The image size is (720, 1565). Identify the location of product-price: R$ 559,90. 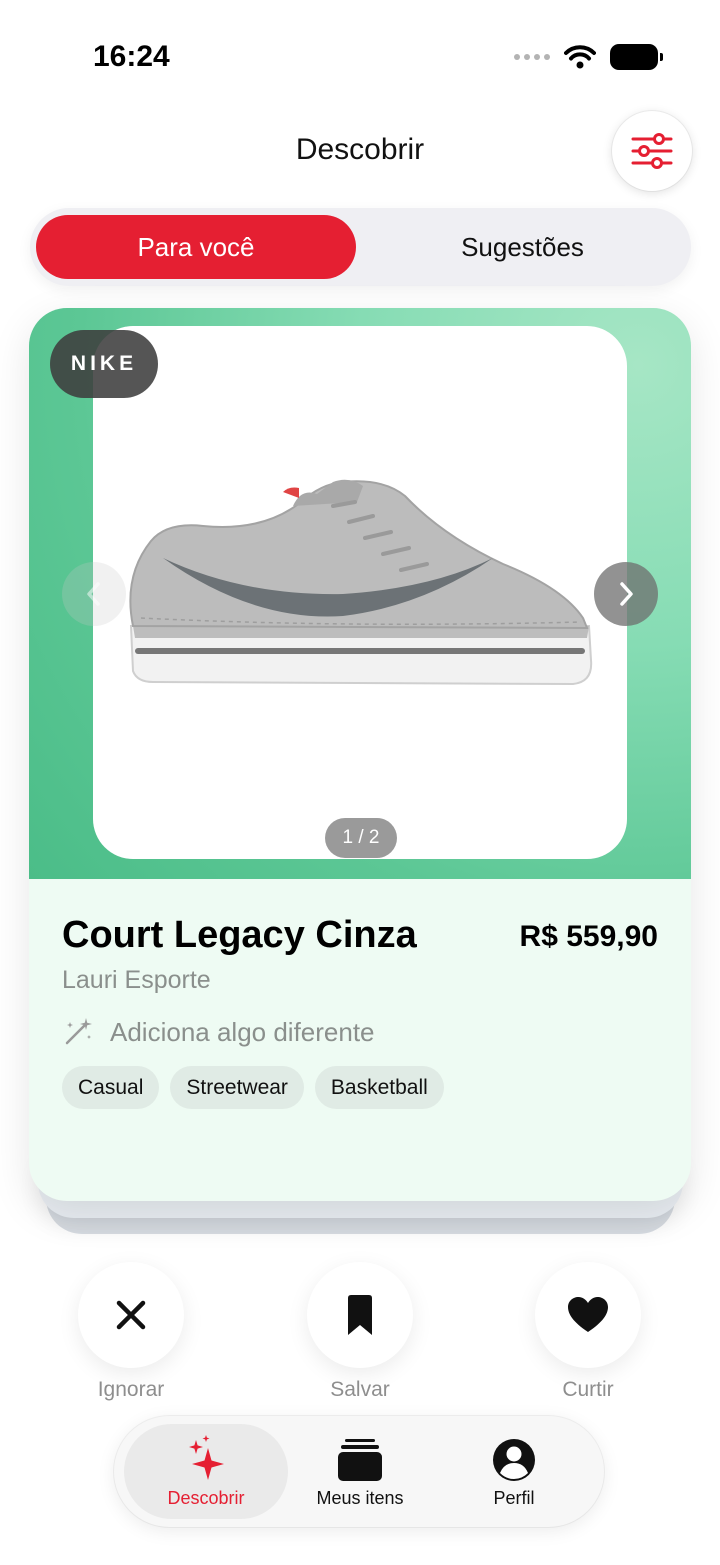
(588, 936).